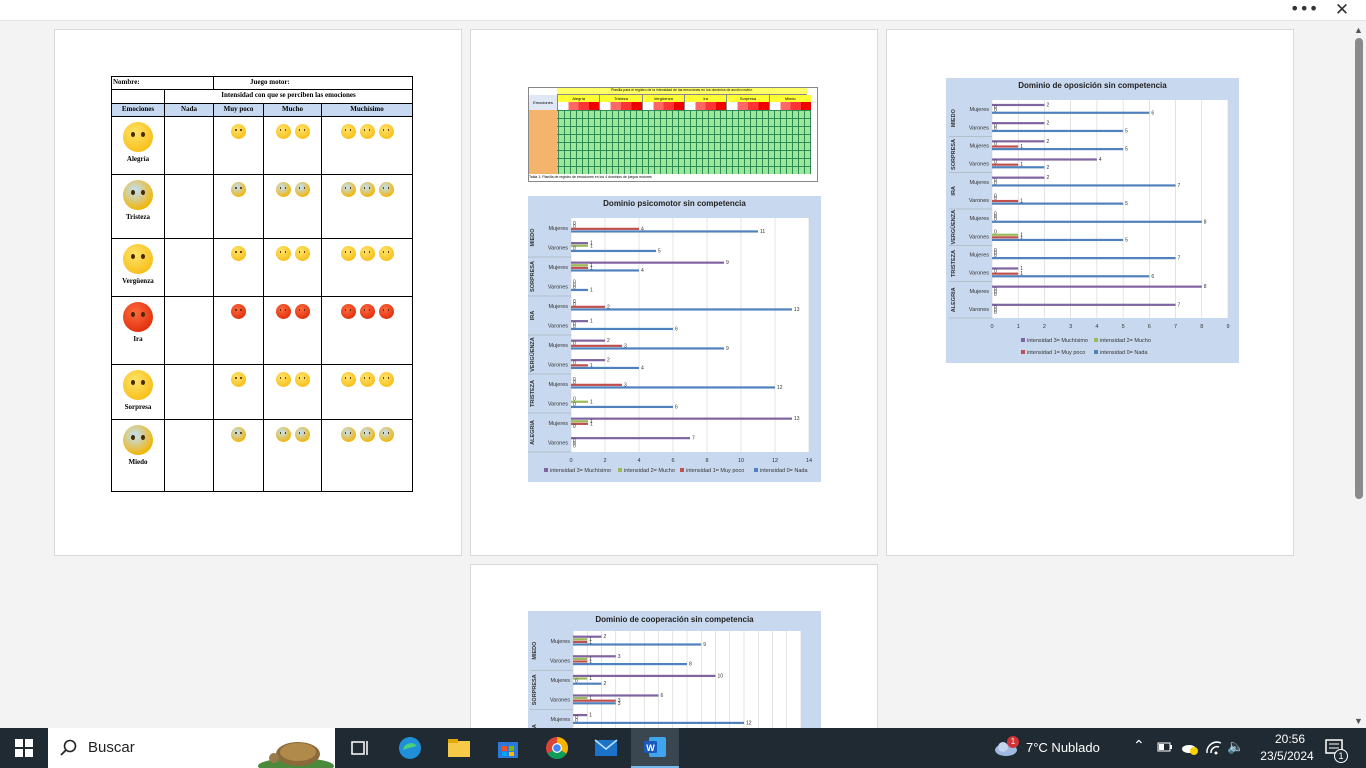 This screenshot has width=1366, height=768. Describe the element at coordinates (262, 455) in the screenshot. I see `row-miedo: Miedo` at that location.